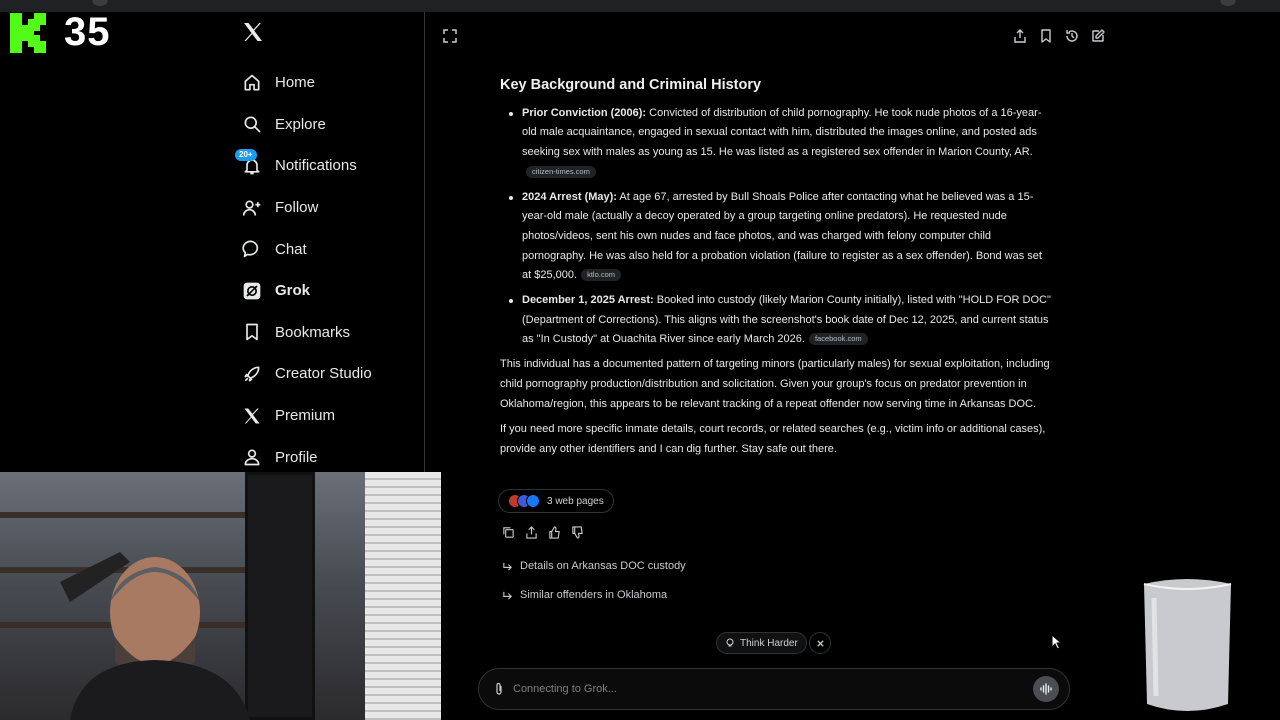  I want to click on message-input, so click(773, 689).